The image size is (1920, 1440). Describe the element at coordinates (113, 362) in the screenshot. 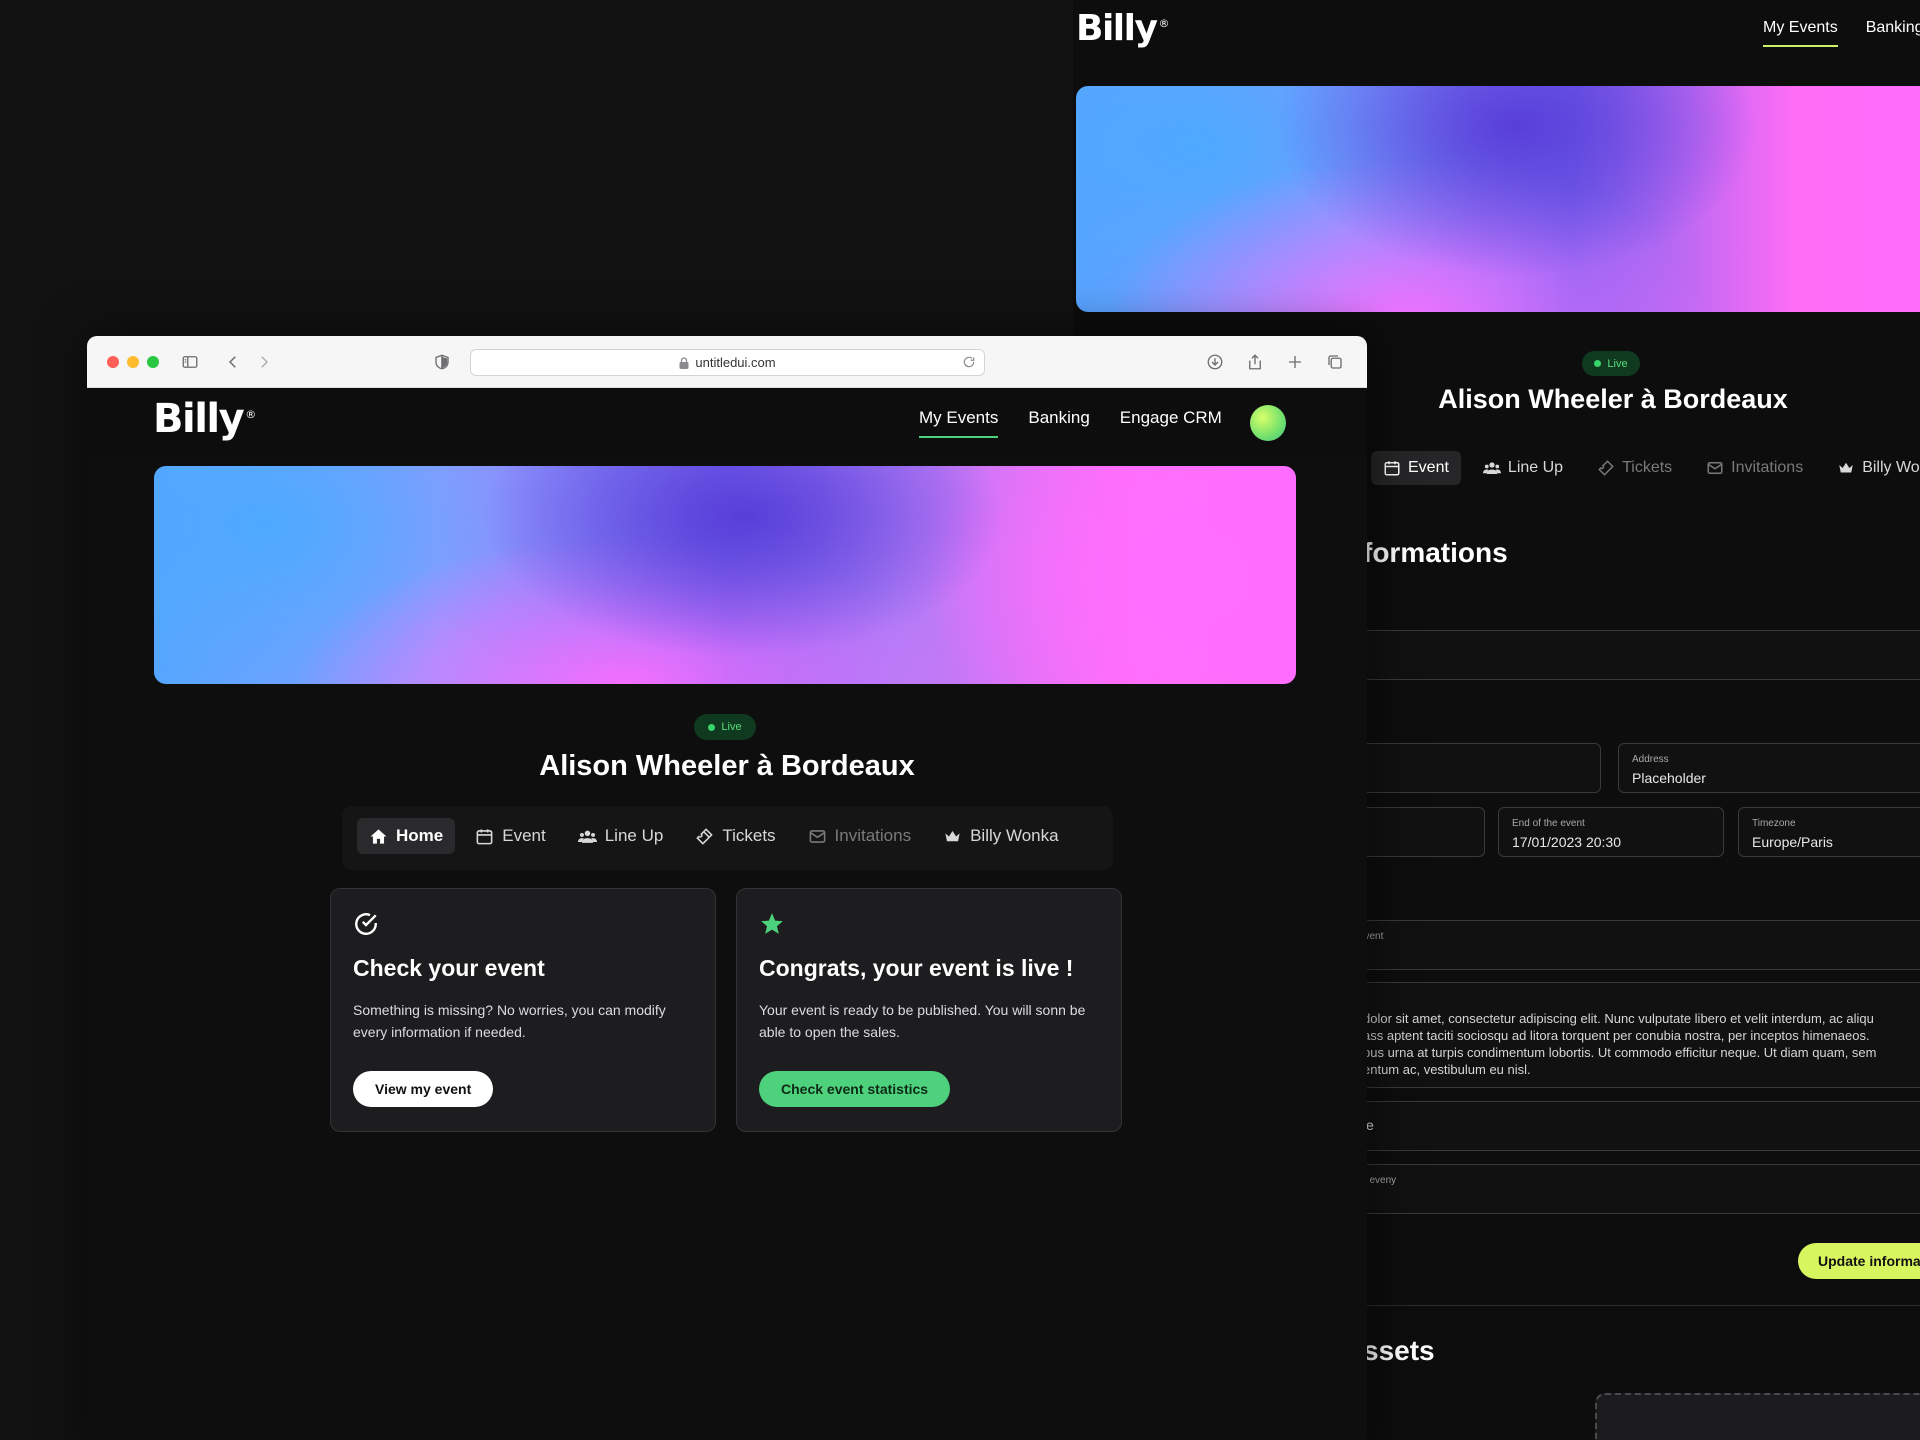

I see `close-window-button` at that location.